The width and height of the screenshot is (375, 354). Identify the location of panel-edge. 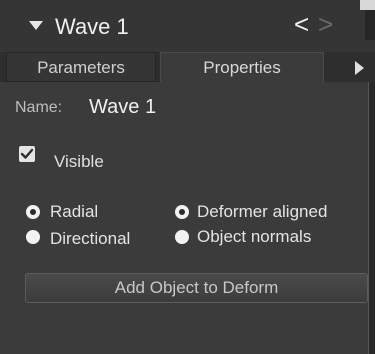
(370, 25).